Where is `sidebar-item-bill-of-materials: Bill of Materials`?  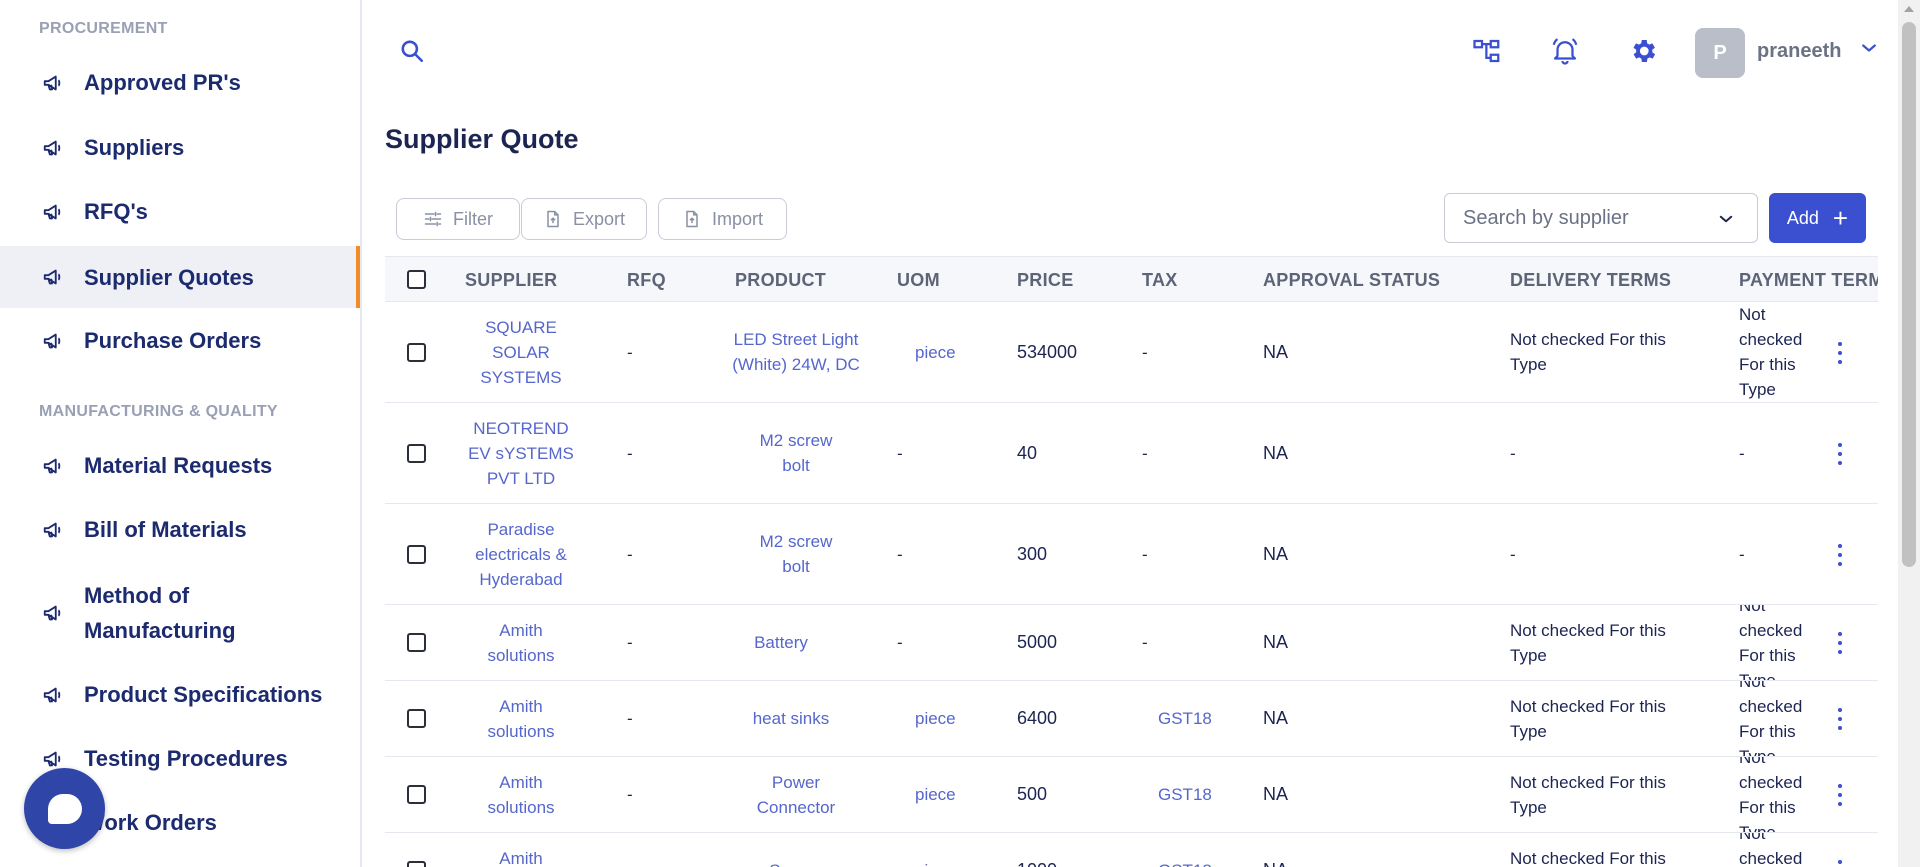 sidebar-item-bill-of-materials: Bill of Materials is located at coordinates (180, 529).